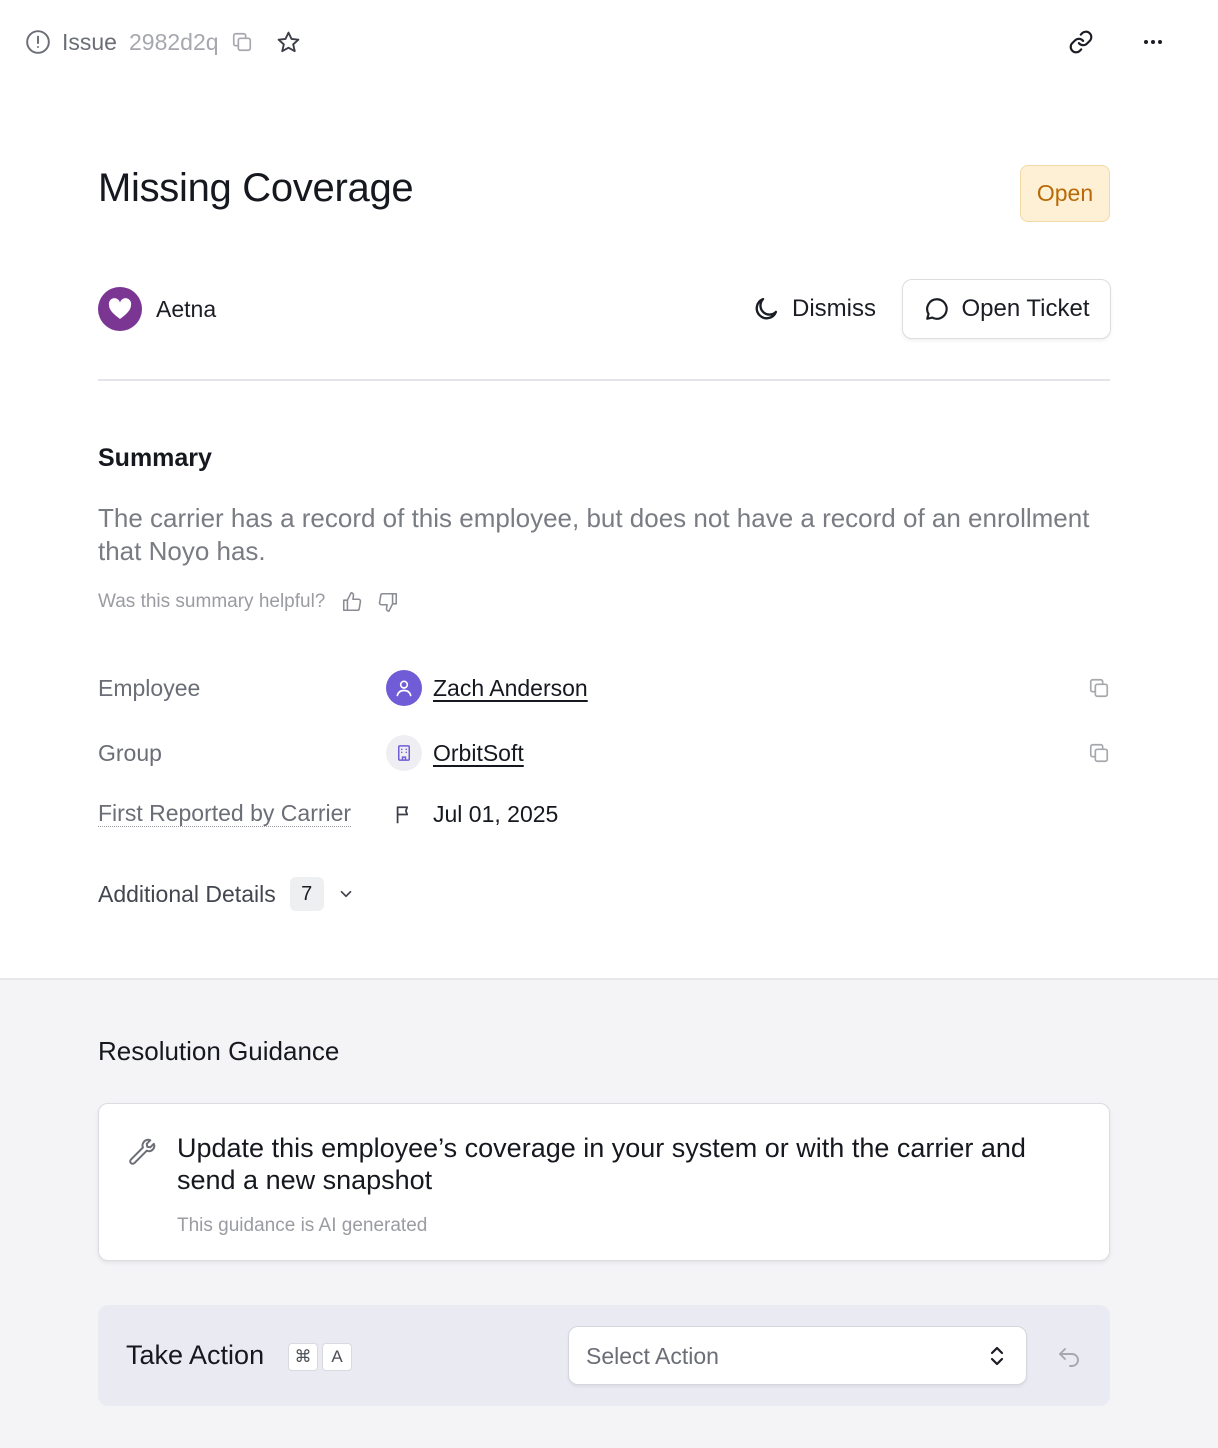 The width and height of the screenshot is (1218, 1448). What do you see at coordinates (186, 308) in the screenshot?
I see `carrier-name: Aetna` at bounding box center [186, 308].